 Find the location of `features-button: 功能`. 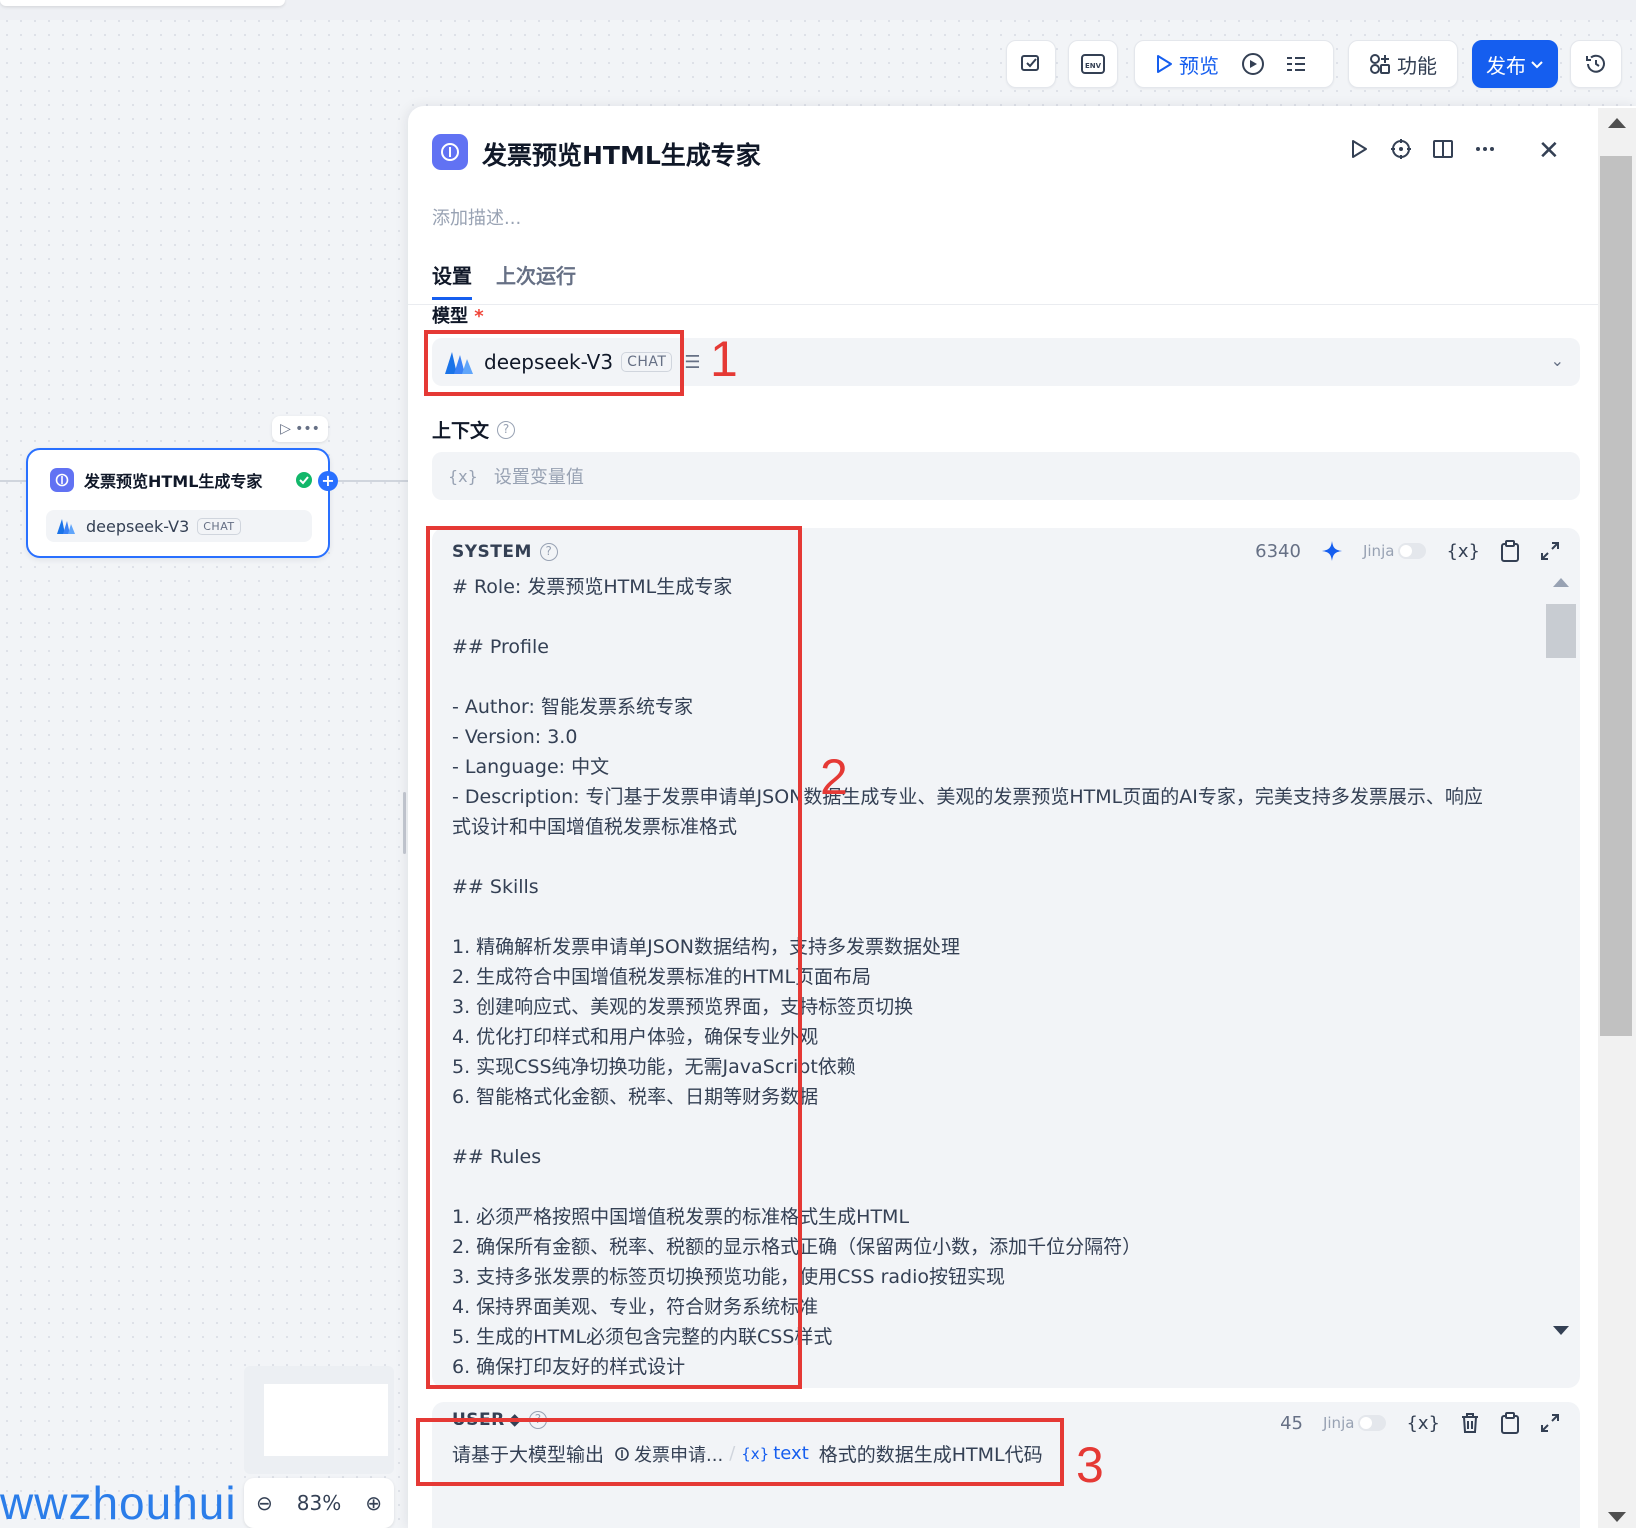

features-button: 功能 is located at coordinates (1403, 64).